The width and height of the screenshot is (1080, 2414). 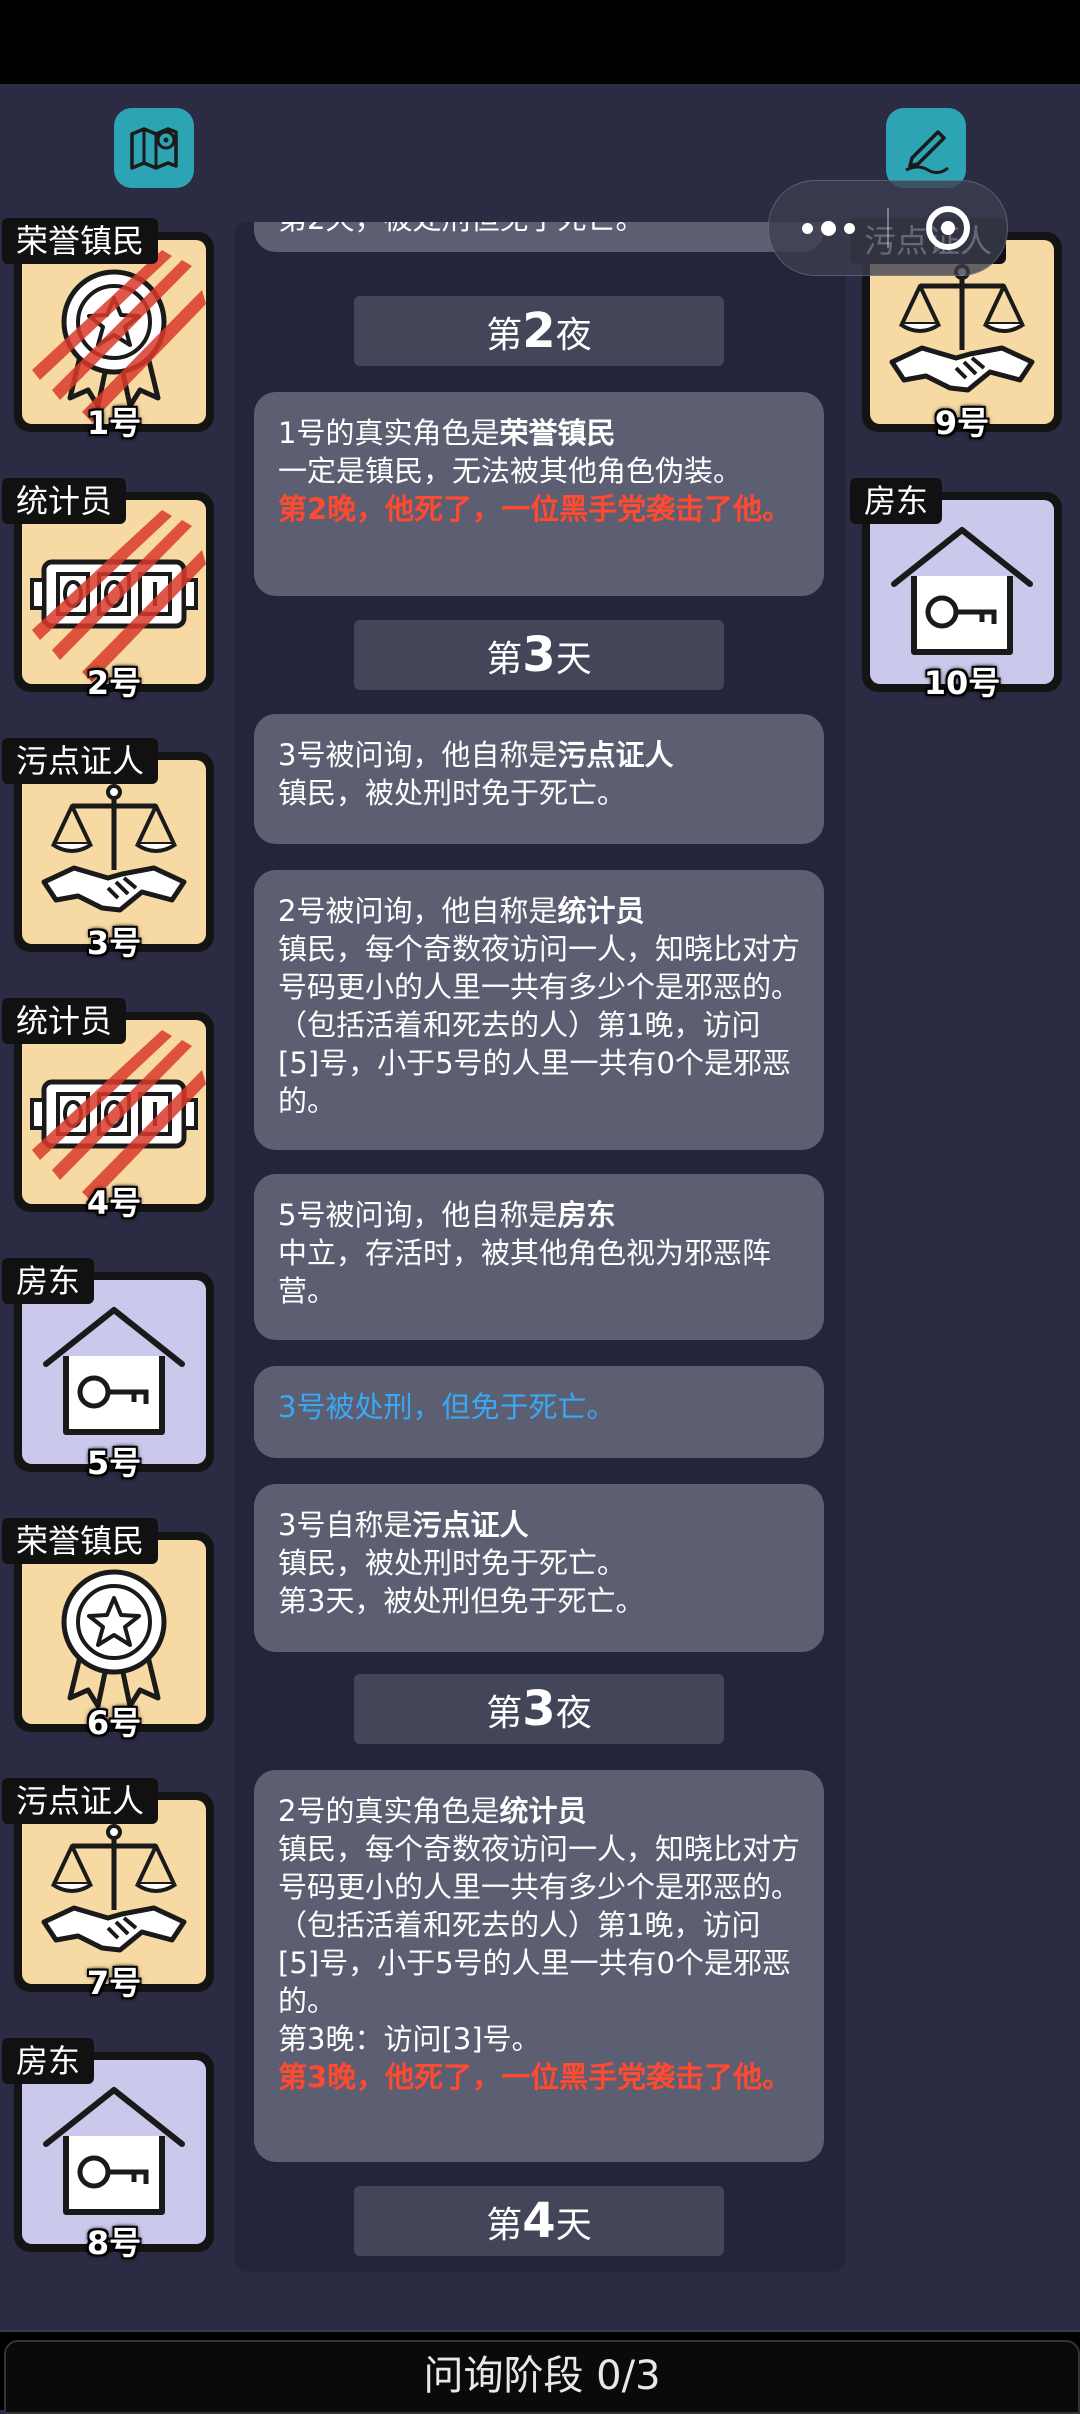 I want to click on phase-label: 问询阶段 0/3, so click(x=542, y=2377).